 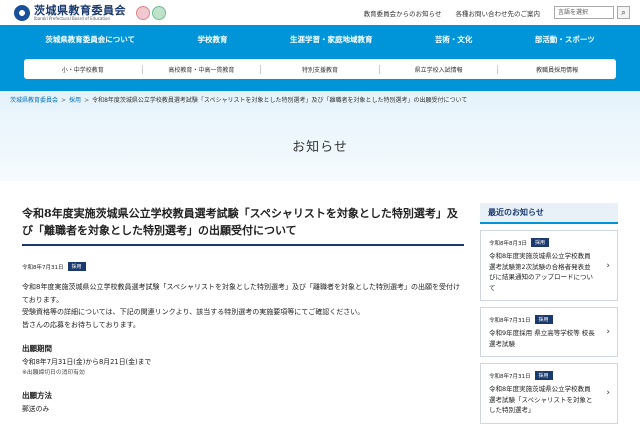 What do you see at coordinates (439, 69) in the screenshot?
I see `subnav-item-admissions: 県立学校入試情報` at bounding box center [439, 69].